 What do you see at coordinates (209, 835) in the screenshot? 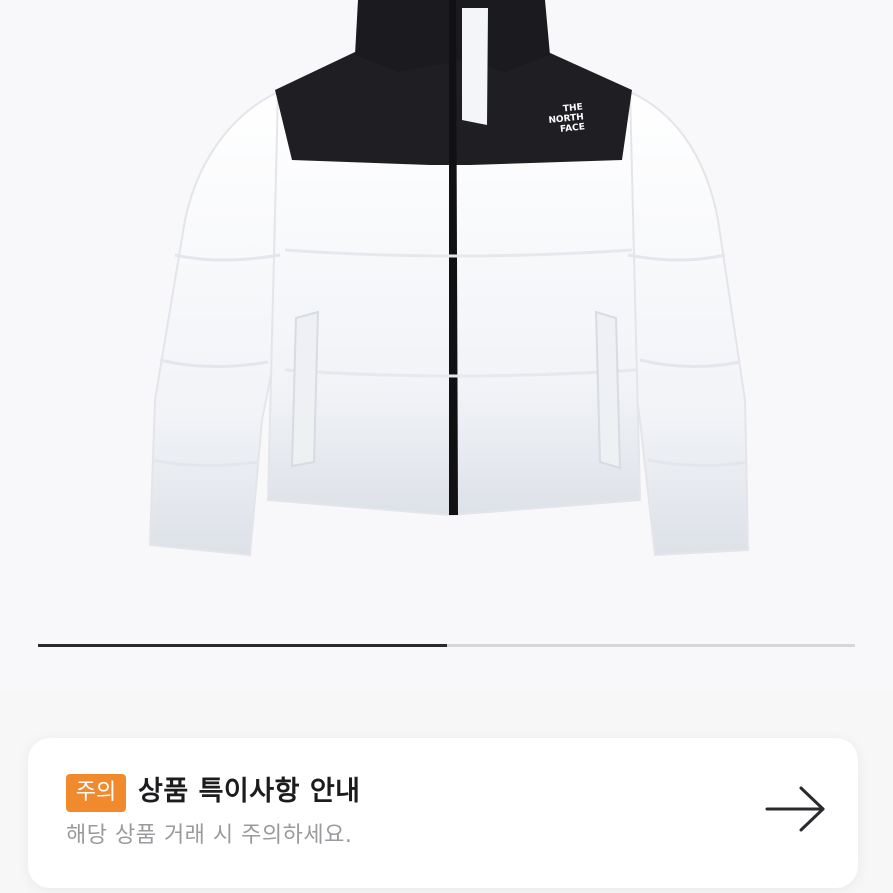
I see `notice-subtitle: 해당 상품 거래 시 주의하세요.` at bounding box center [209, 835].